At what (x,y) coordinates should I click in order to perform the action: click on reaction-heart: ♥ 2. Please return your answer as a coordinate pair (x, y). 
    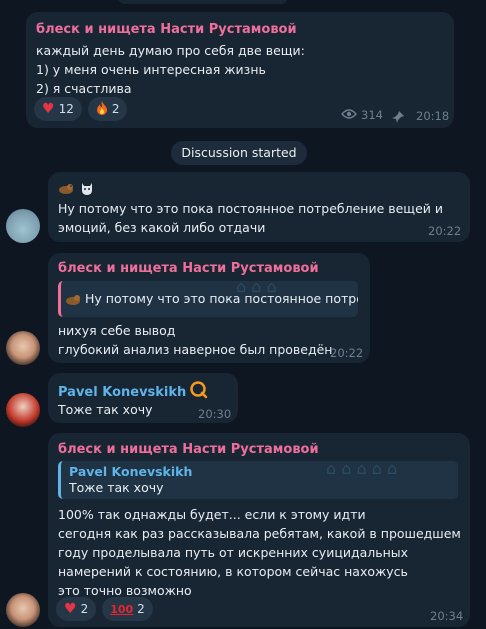
    Looking at the image, I should click on (76, 609).